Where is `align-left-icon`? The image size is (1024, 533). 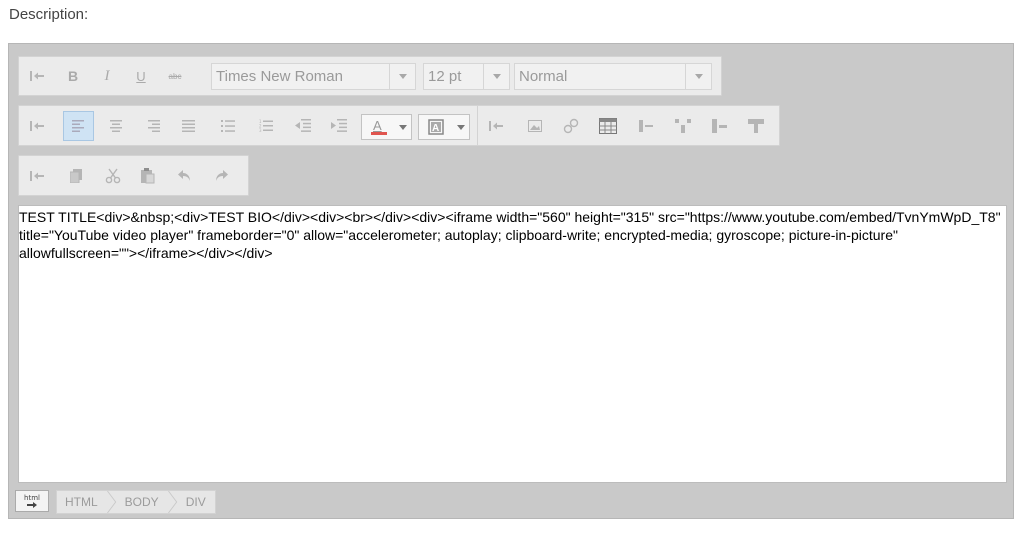
align-left-icon is located at coordinates (78, 126).